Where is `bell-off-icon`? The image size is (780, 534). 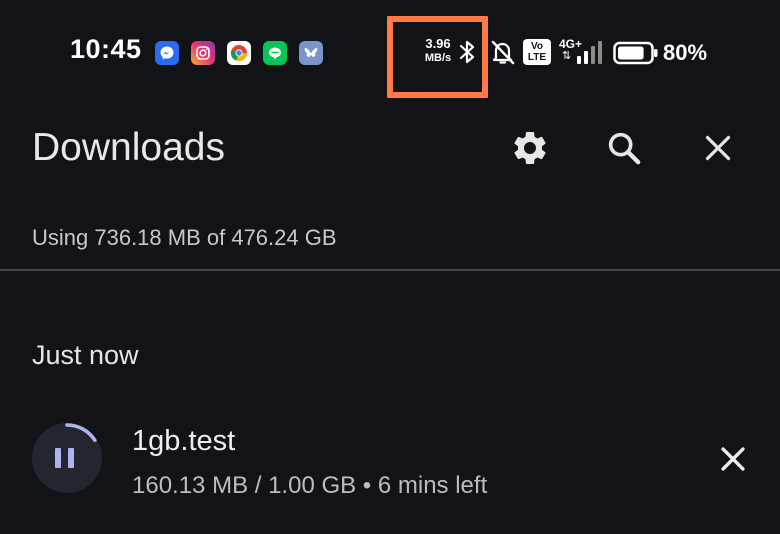 bell-off-icon is located at coordinates (503, 54).